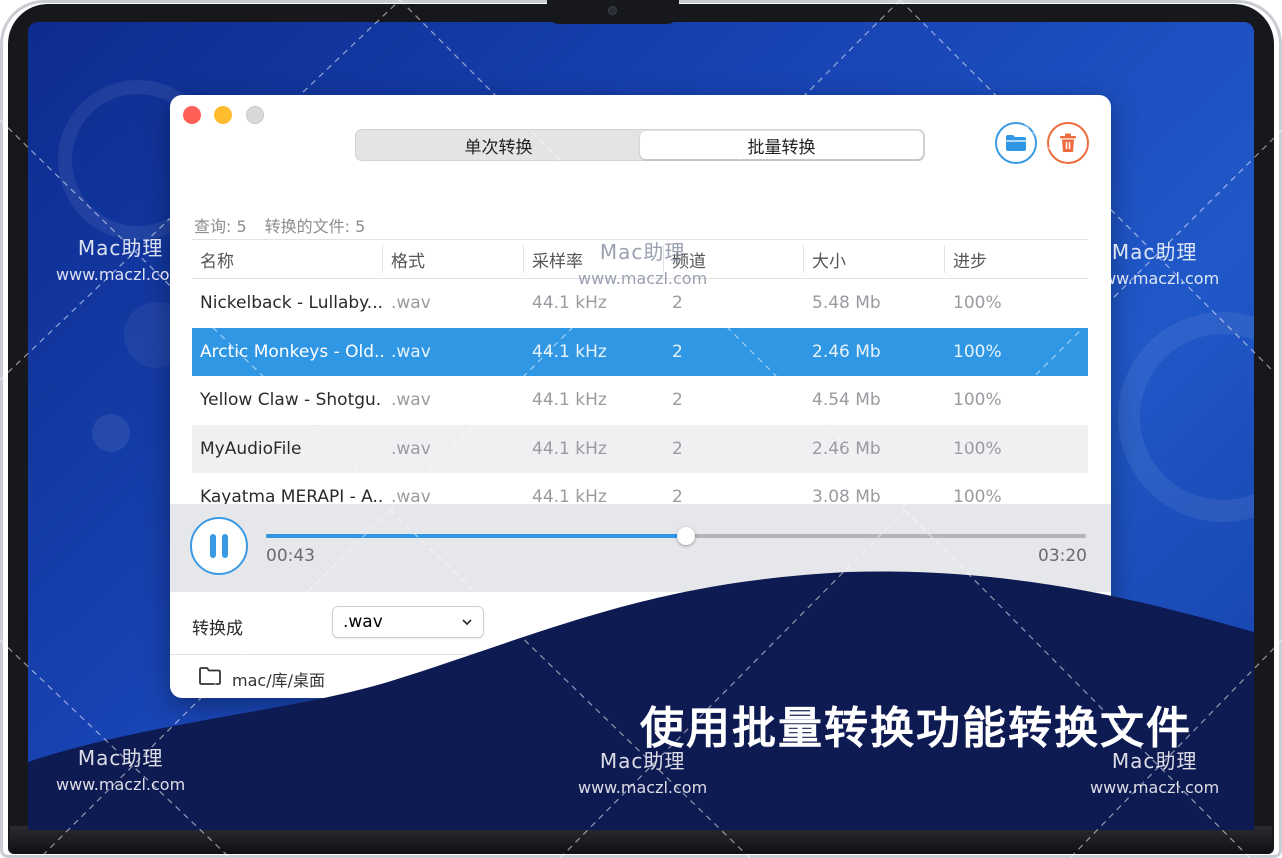 Image resolution: width=1282 pixels, height=858 pixels. What do you see at coordinates (210, 676) in the screenshot?
I see `folder-outline-icon` at bounding box center [210, 676].